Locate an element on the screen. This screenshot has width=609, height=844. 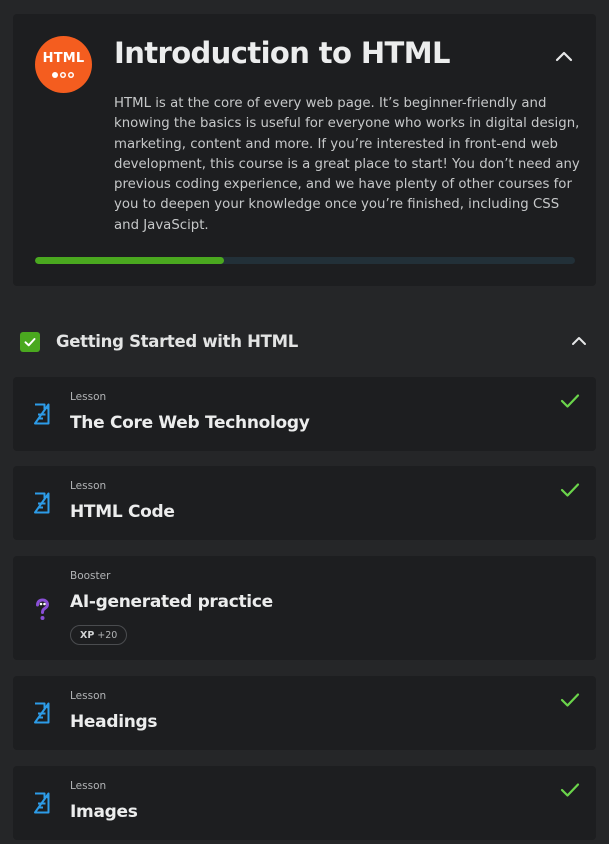
question-mark-icon is located at coordinates (43, 609).